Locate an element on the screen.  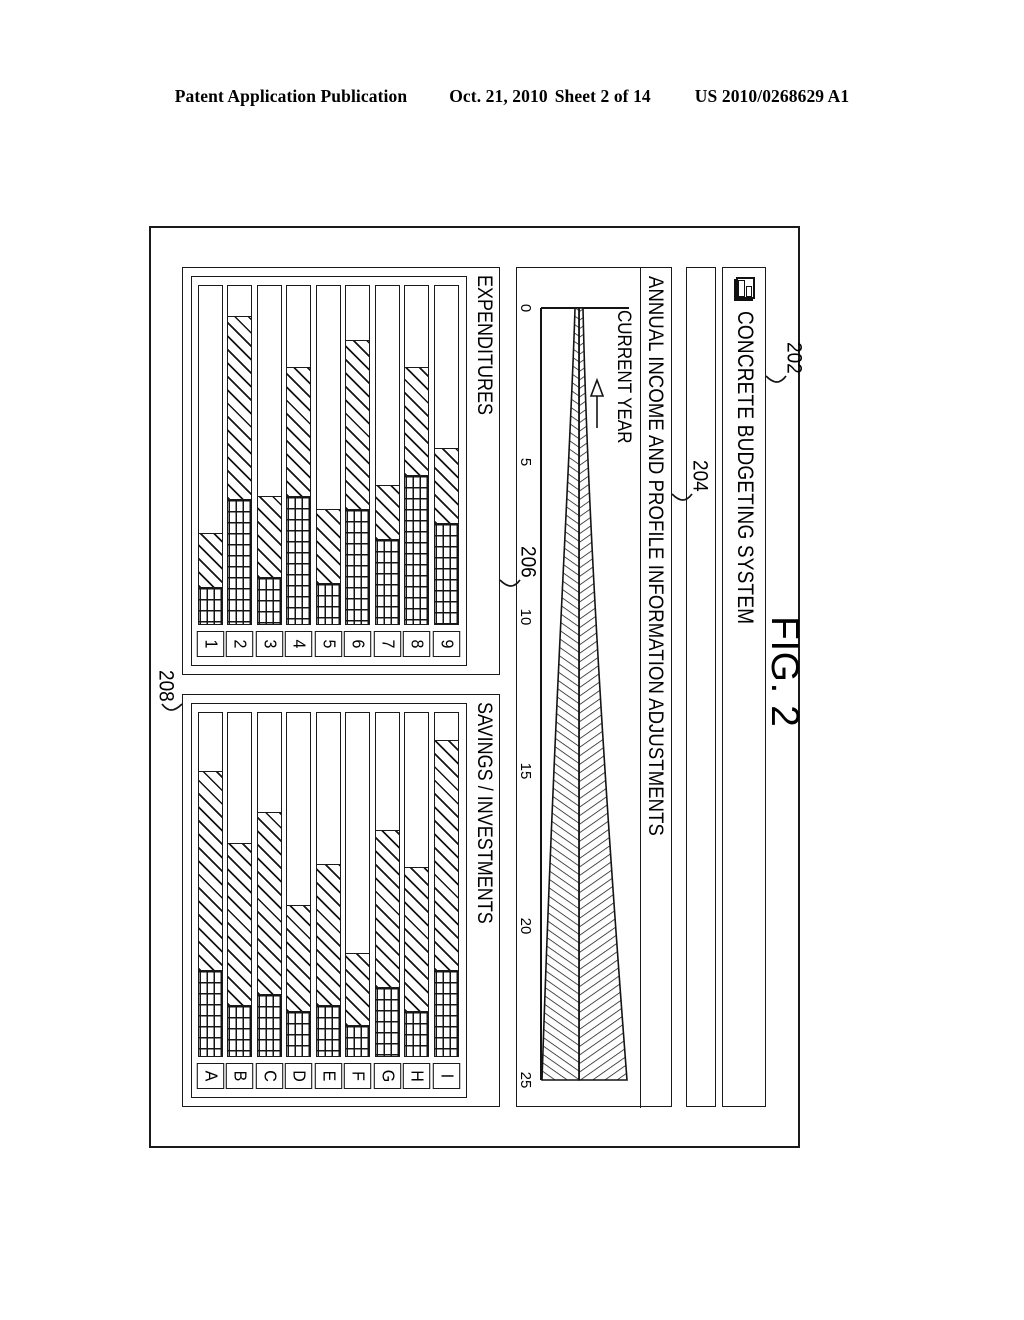
patent-number: US 2010/0268629 A1 is located at coordinates (772, 96).